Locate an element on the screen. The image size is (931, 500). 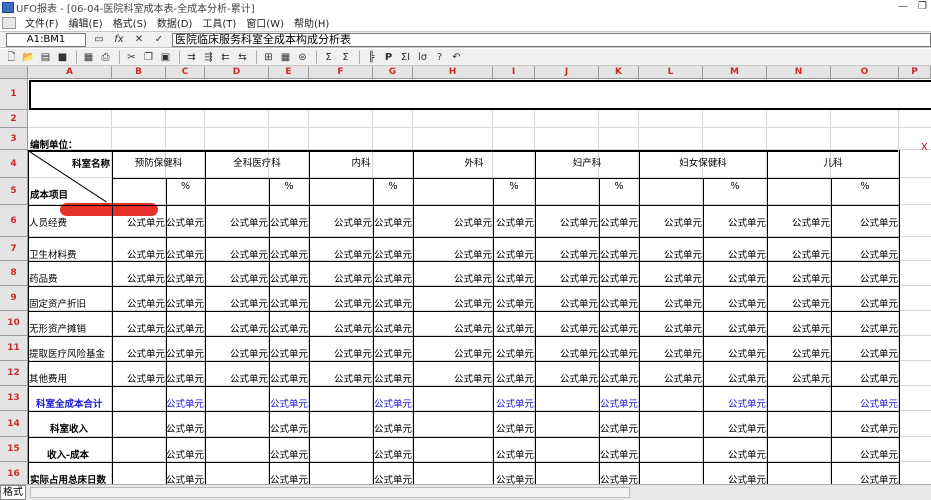
minimize-button: — is located at coordinates (903, 6).